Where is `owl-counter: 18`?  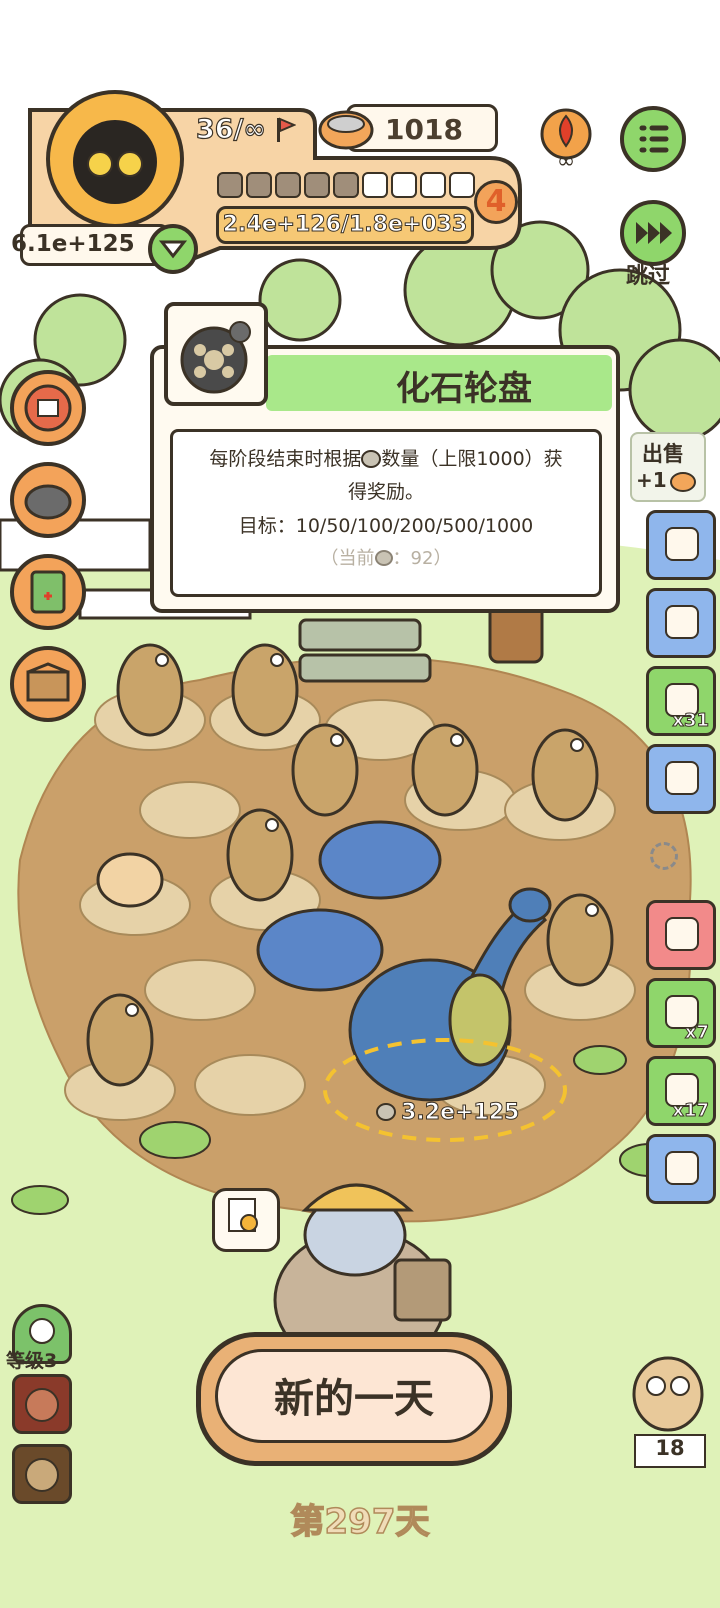
owl-counter: 18 is located at coordinates (668, 1407).